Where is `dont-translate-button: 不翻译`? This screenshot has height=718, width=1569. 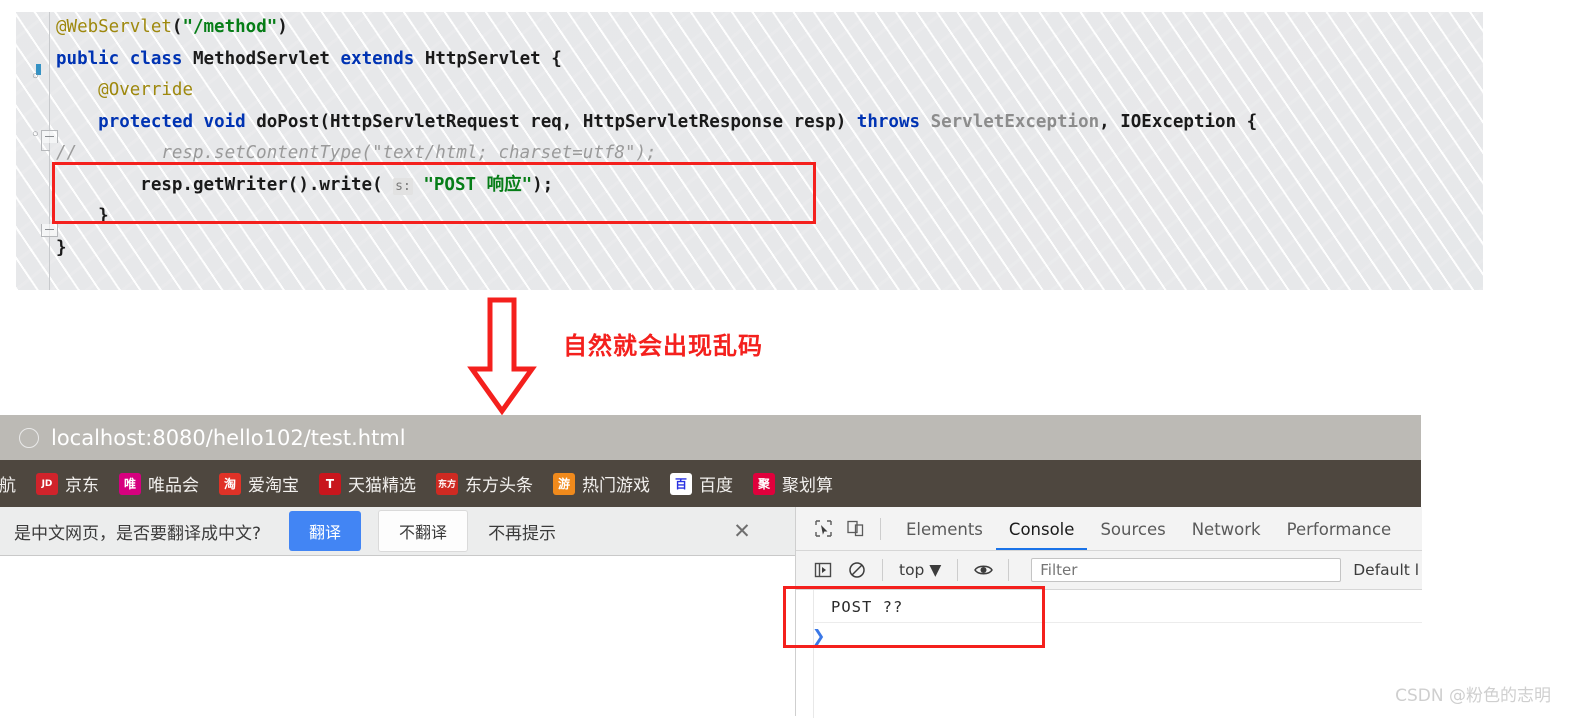 dont-translate-button: 不翻译 is located at coordinates (423, 531).